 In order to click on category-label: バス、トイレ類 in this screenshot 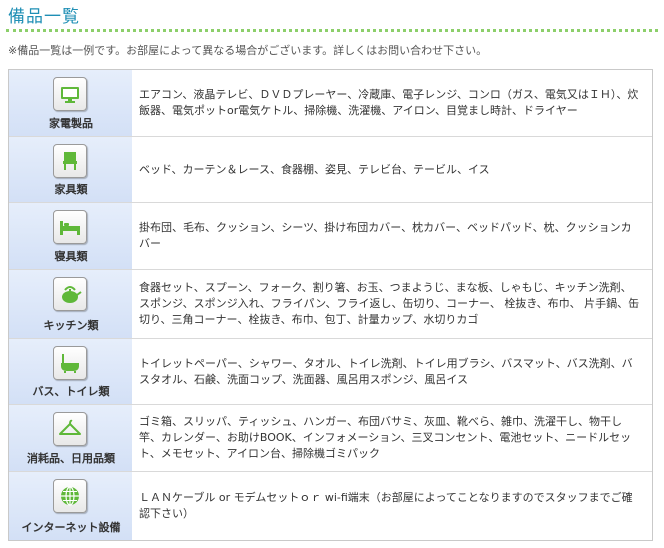, I will do `click(71, 391)`.